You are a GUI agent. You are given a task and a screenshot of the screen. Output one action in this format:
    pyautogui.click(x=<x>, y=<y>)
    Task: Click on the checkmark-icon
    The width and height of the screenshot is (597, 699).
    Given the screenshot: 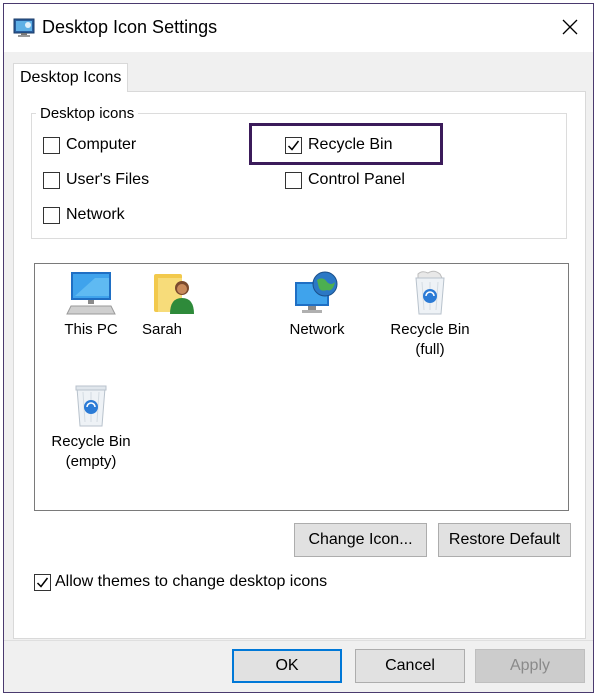 What is the action you would take?
    pyautogui.click(x=42, y=582)
    